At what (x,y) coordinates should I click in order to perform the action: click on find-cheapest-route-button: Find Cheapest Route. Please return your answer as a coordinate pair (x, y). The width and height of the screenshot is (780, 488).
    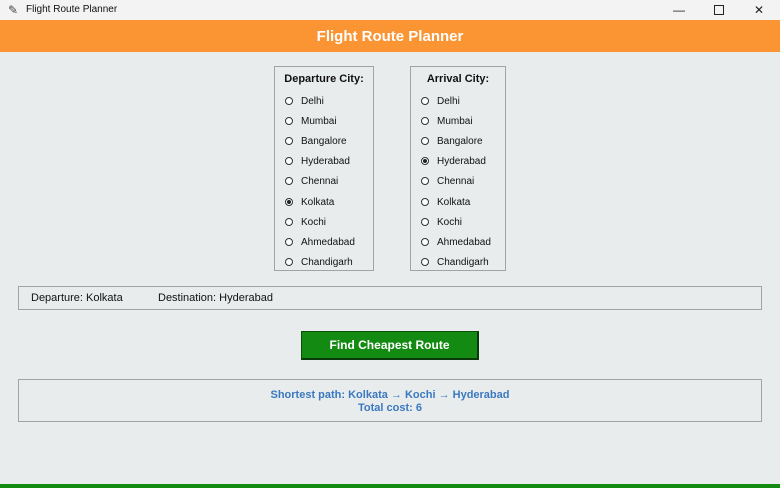
    Looking at the image, I should click on (390, 345).